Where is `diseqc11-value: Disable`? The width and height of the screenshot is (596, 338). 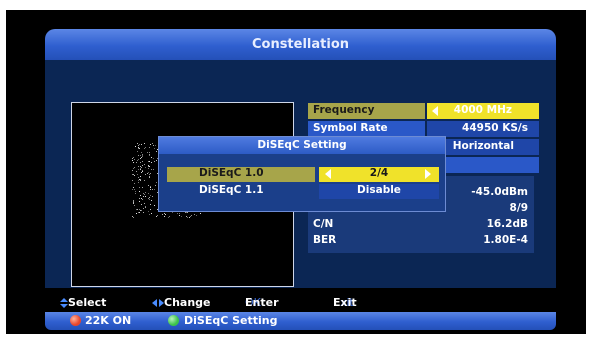
diseqc11-value: Disable is located at coordinates (379, 190).